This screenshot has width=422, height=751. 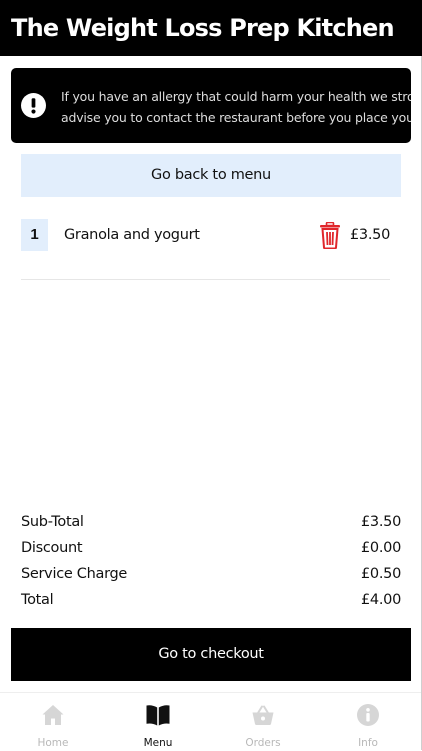 I want to click on exclamation-circle-icon, so click(x=33, y=105).